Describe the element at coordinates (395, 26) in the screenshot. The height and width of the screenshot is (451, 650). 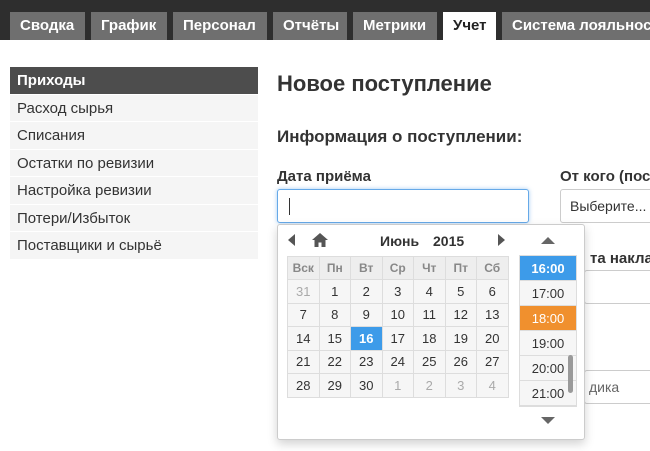
I see `tab-metrics: Метрики` at that location.